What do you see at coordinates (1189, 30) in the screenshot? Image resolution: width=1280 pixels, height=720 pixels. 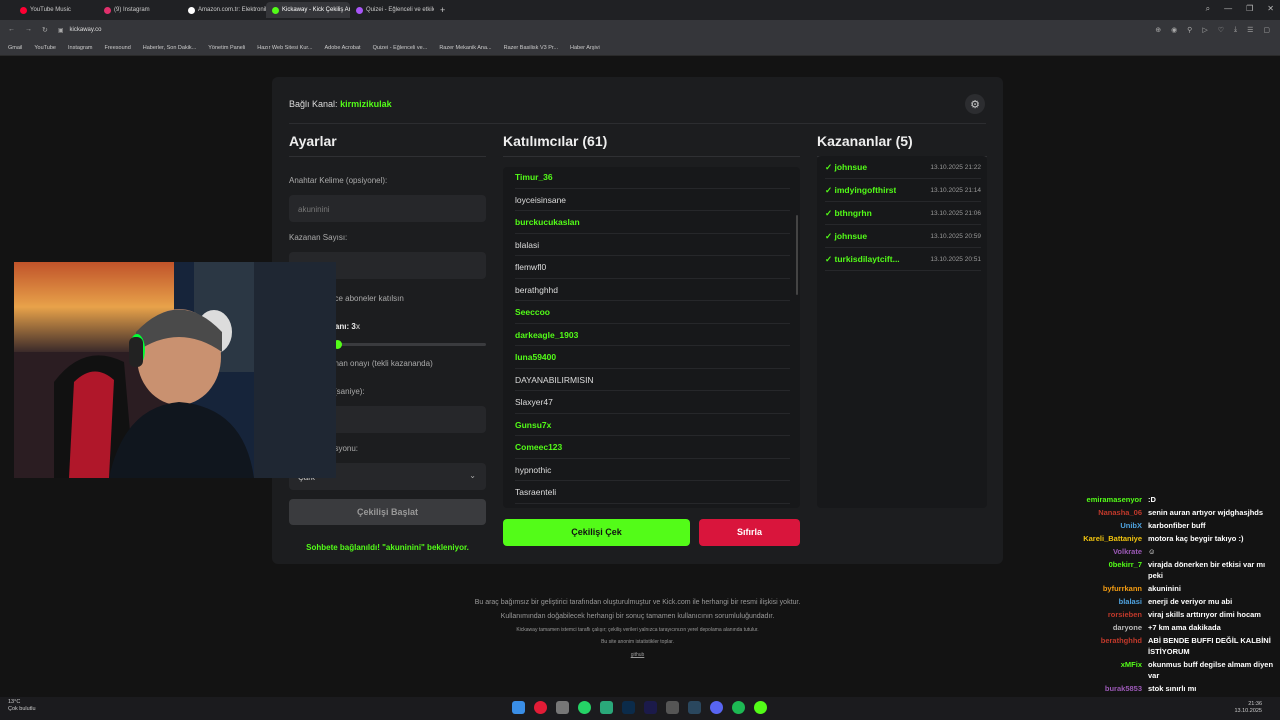 I see `pin-icon: ⚲` at bounding box center [1189, 30].